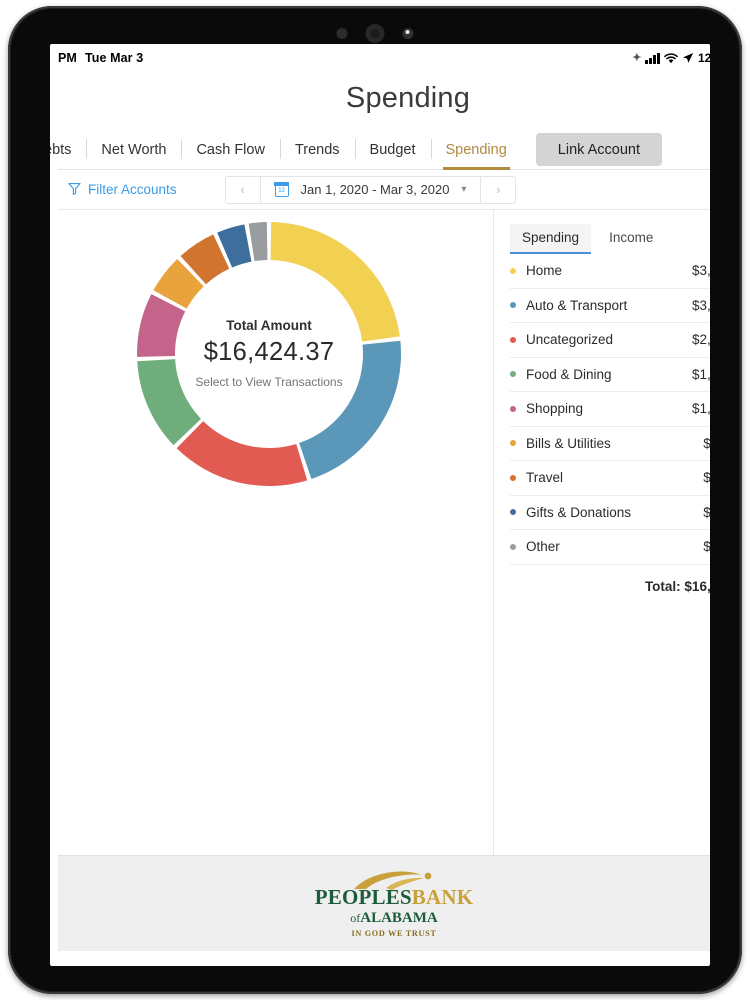 This screenshot has width=750, height=1000. I want to click on tab-trends: Trends, so click(317, 150).